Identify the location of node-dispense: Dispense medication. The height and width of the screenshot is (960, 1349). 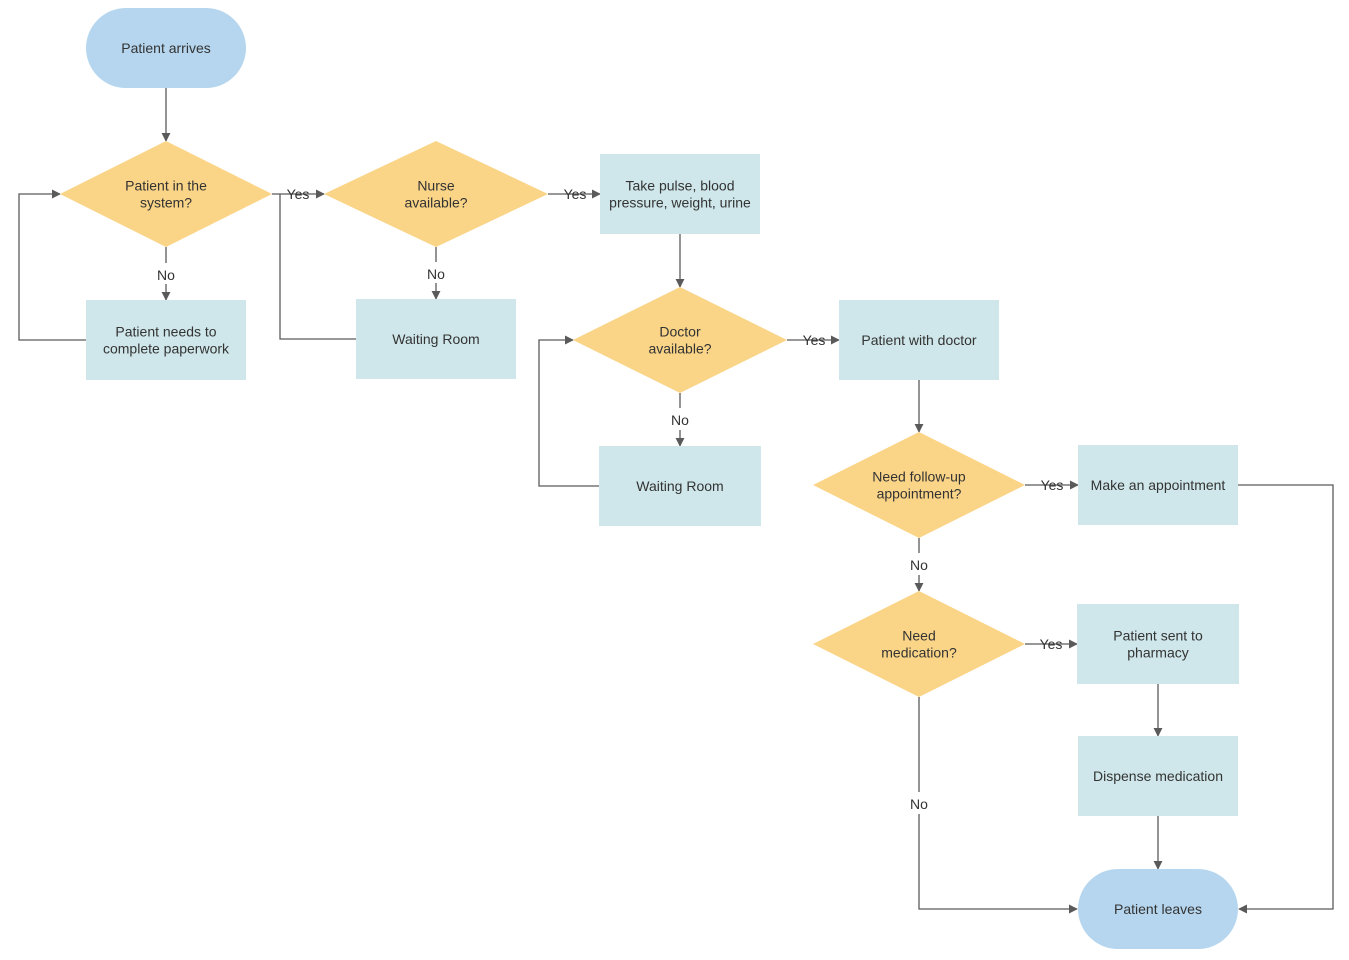
(1158, 776).